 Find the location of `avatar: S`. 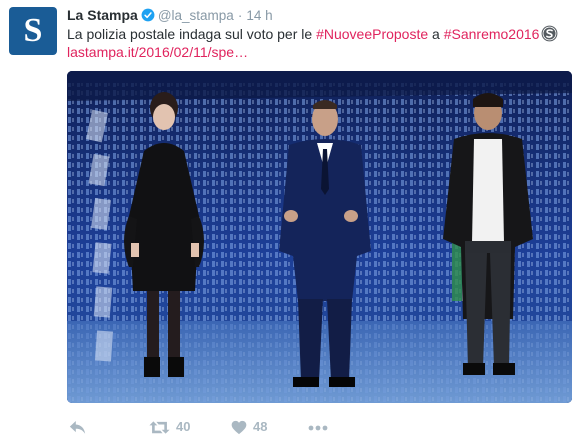

avatar: S is located at coordinates (33, 31).